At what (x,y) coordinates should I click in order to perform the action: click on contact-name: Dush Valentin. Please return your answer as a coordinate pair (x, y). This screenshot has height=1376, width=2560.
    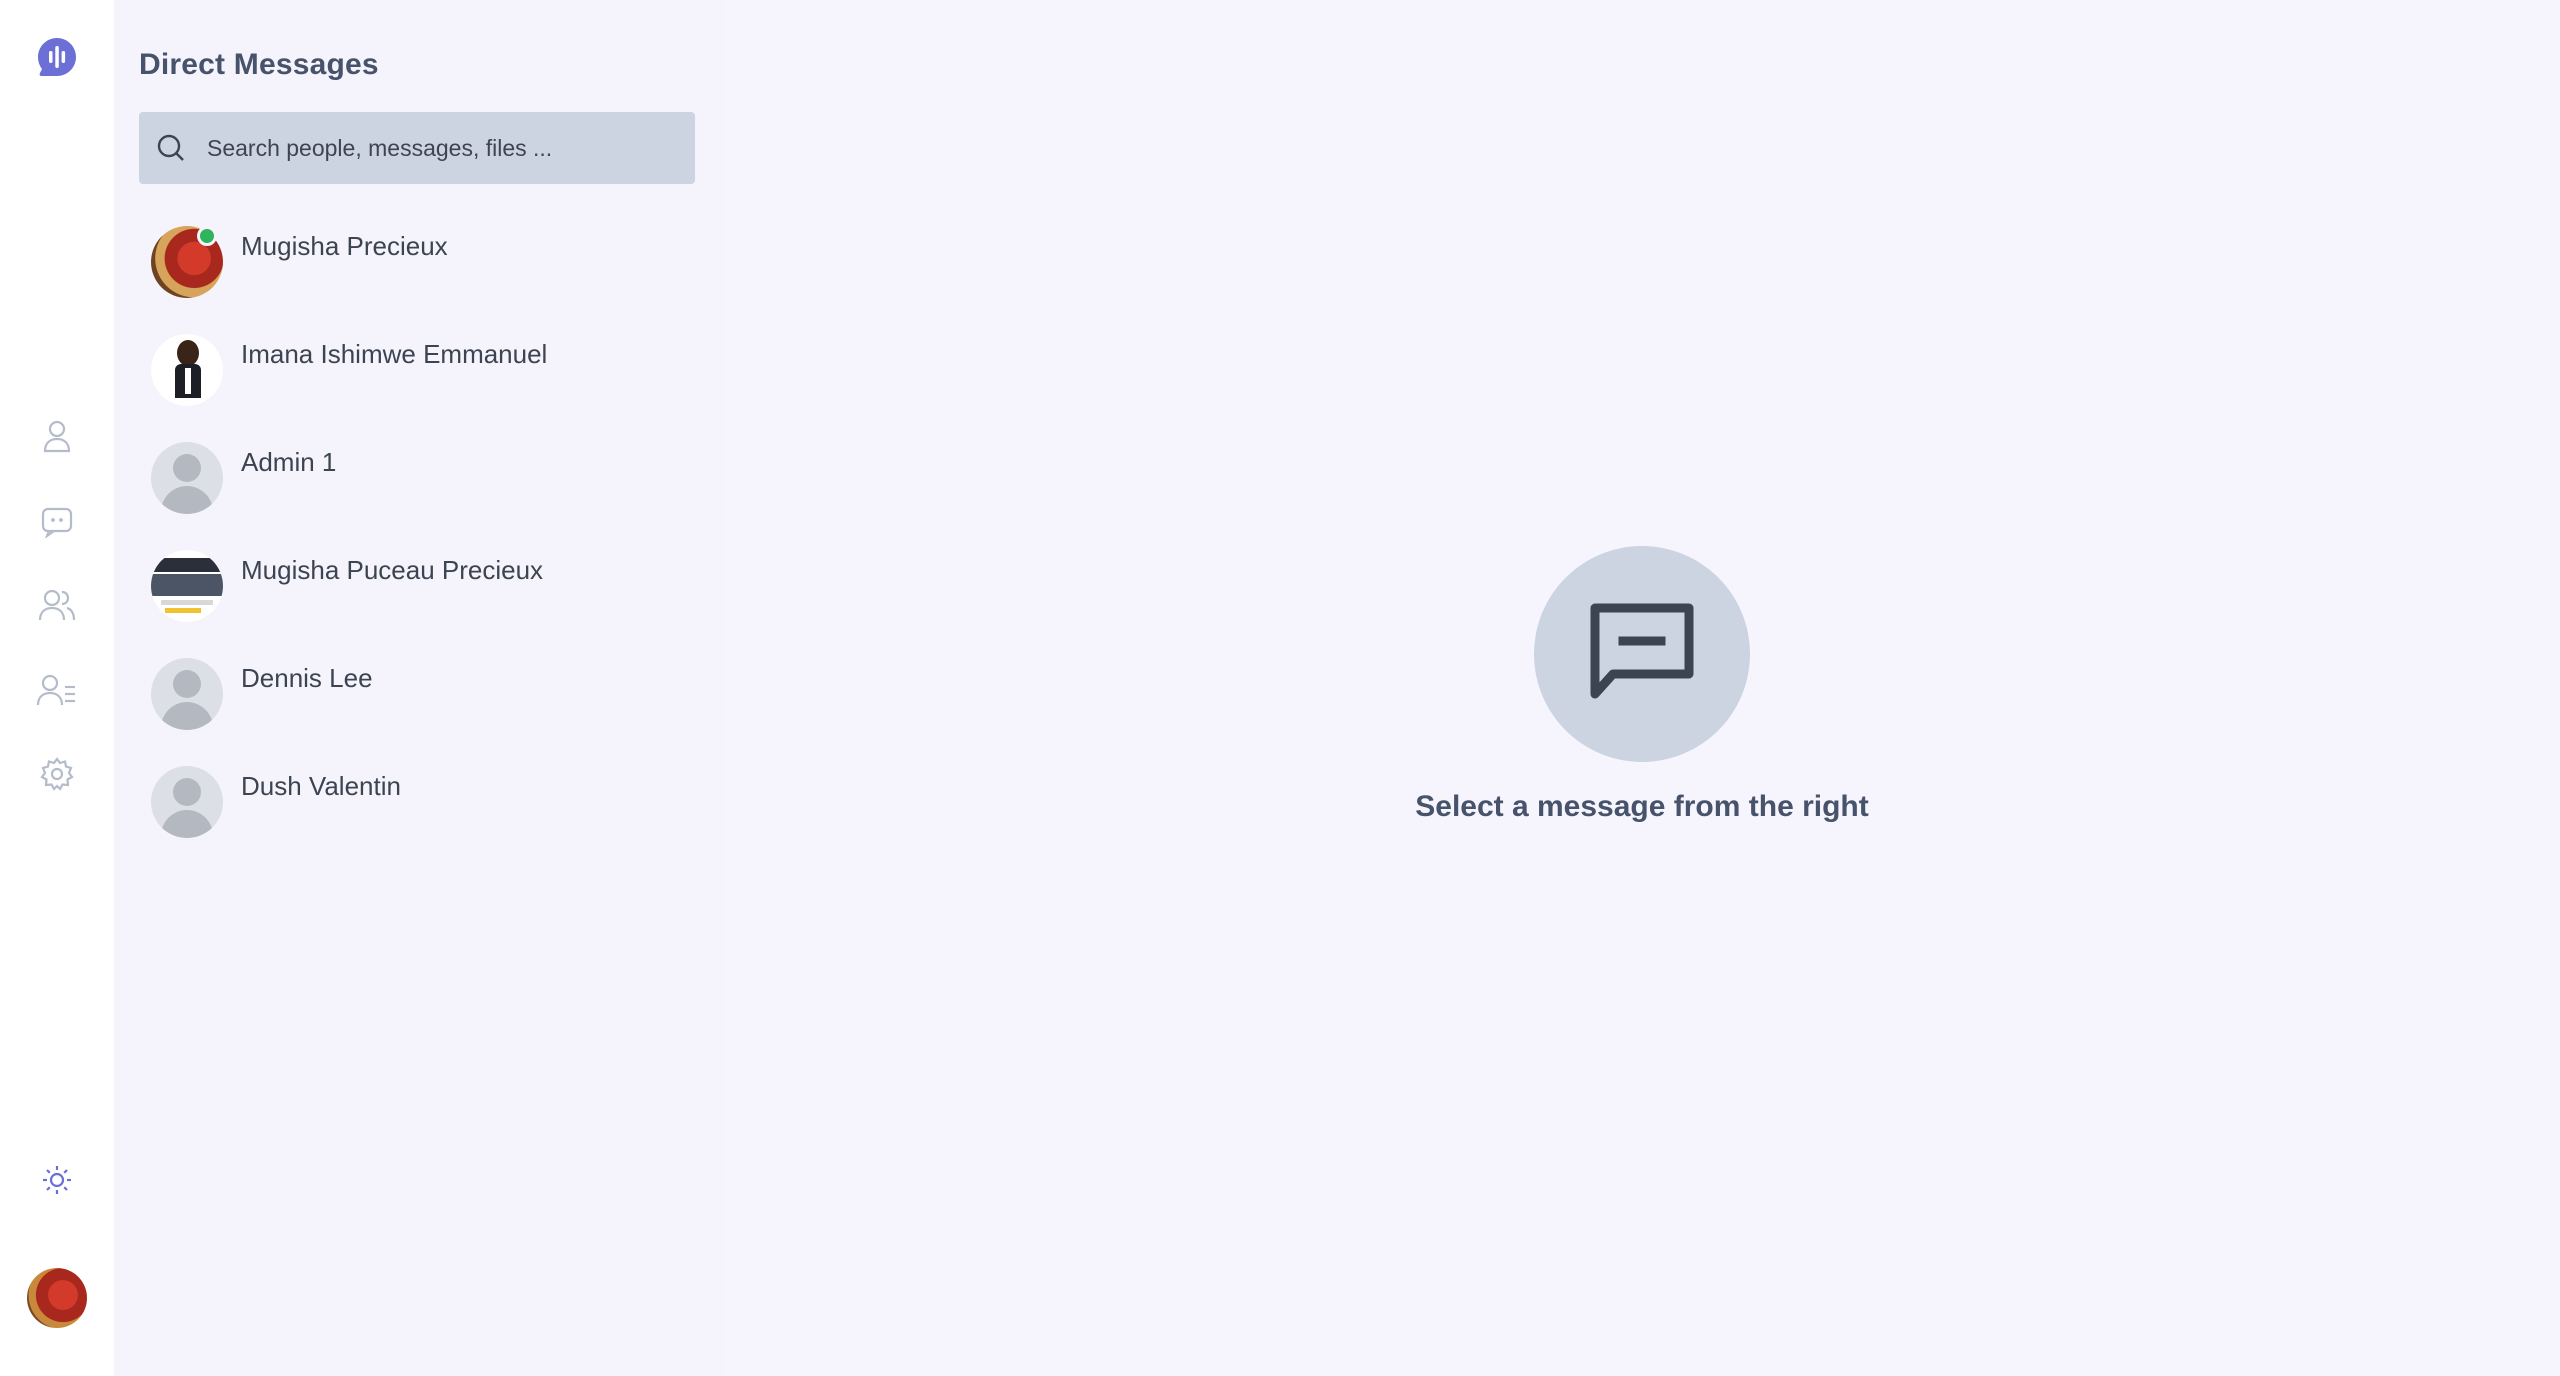
    Looking at the image, I should click on (321, 786).